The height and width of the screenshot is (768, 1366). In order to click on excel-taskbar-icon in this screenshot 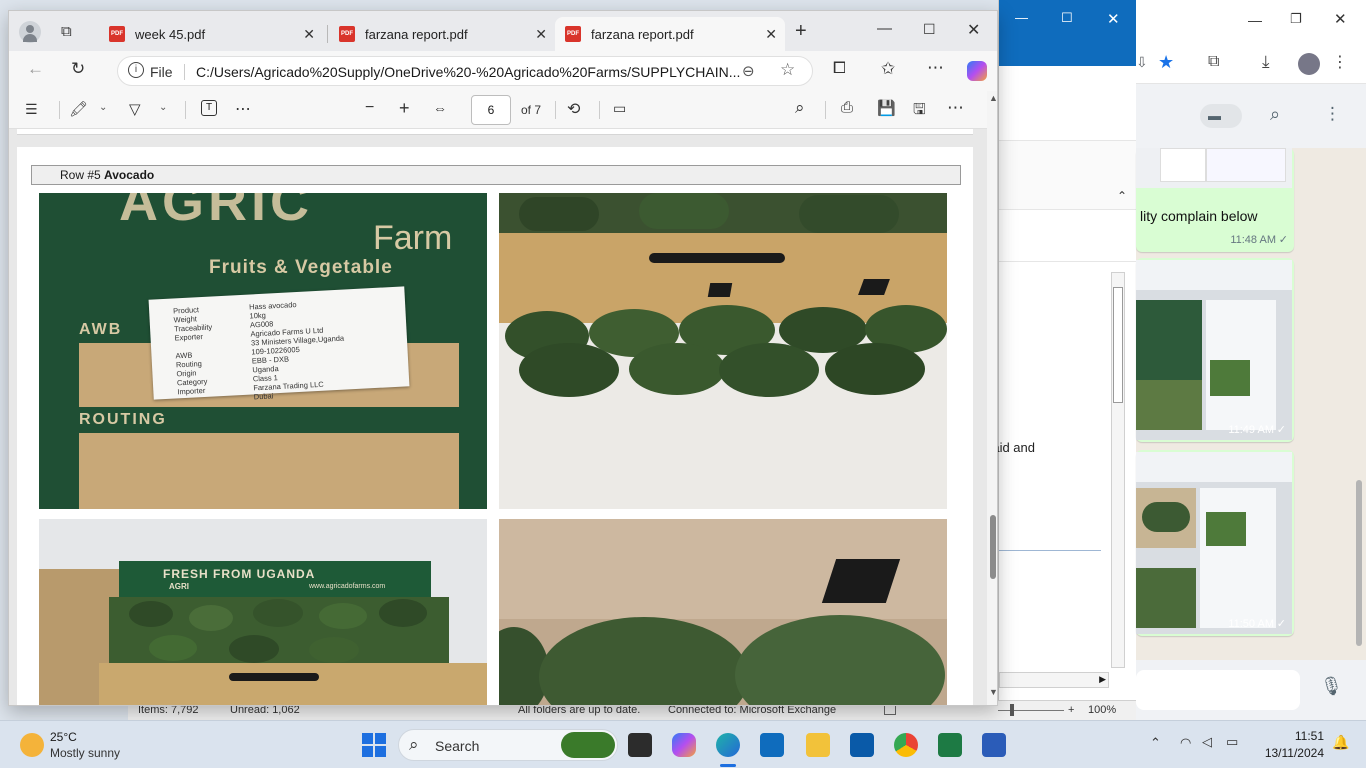, I will do `click(950, 745)`.